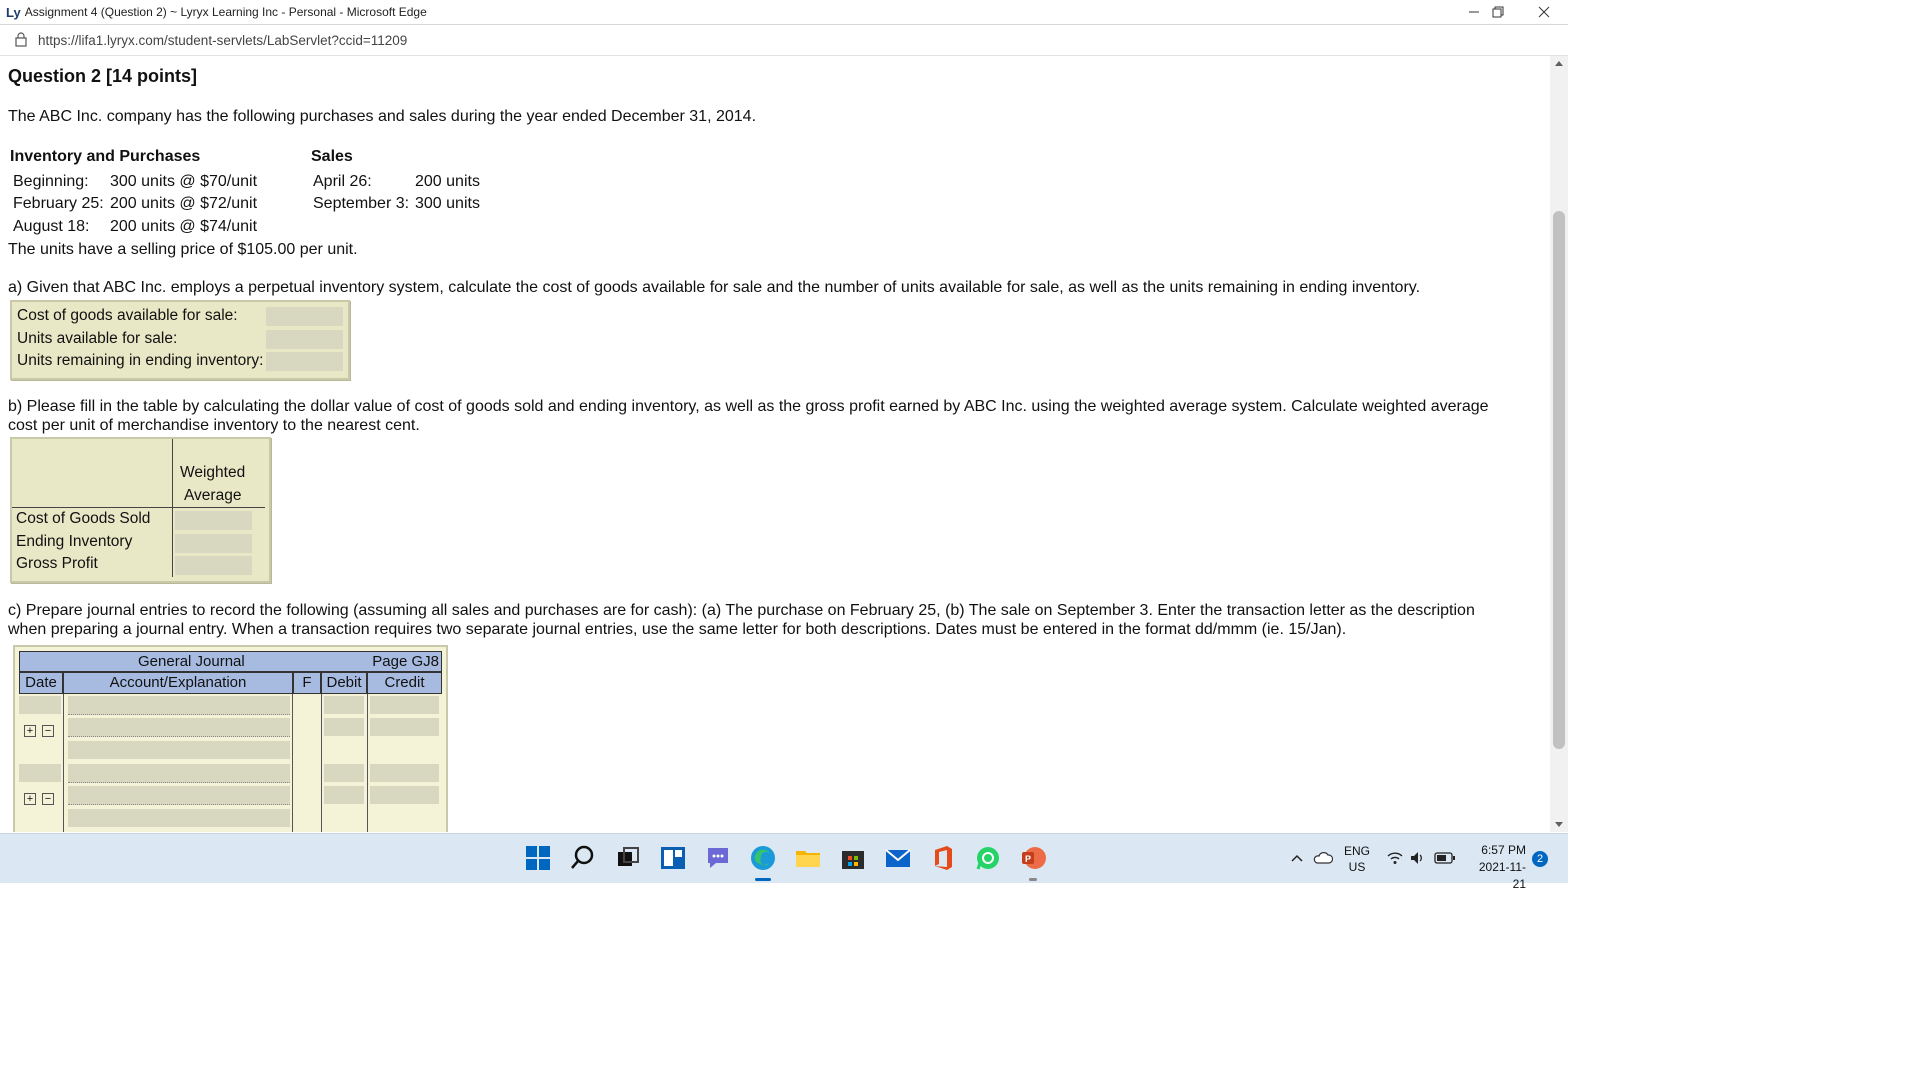 The image size is (1920, 1080). Describe the element at coordinates (304, 316) in the screenshot. I see `cost-available-input` at that location.